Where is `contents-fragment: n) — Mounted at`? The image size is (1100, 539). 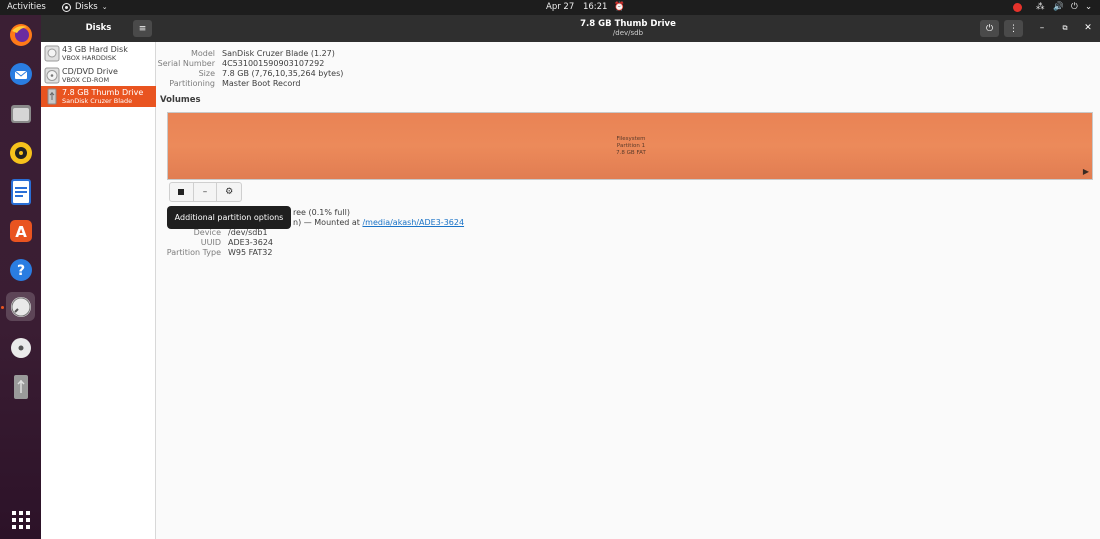
contents-fragment: n) — Mounted at is located at coordinates (326, 222).